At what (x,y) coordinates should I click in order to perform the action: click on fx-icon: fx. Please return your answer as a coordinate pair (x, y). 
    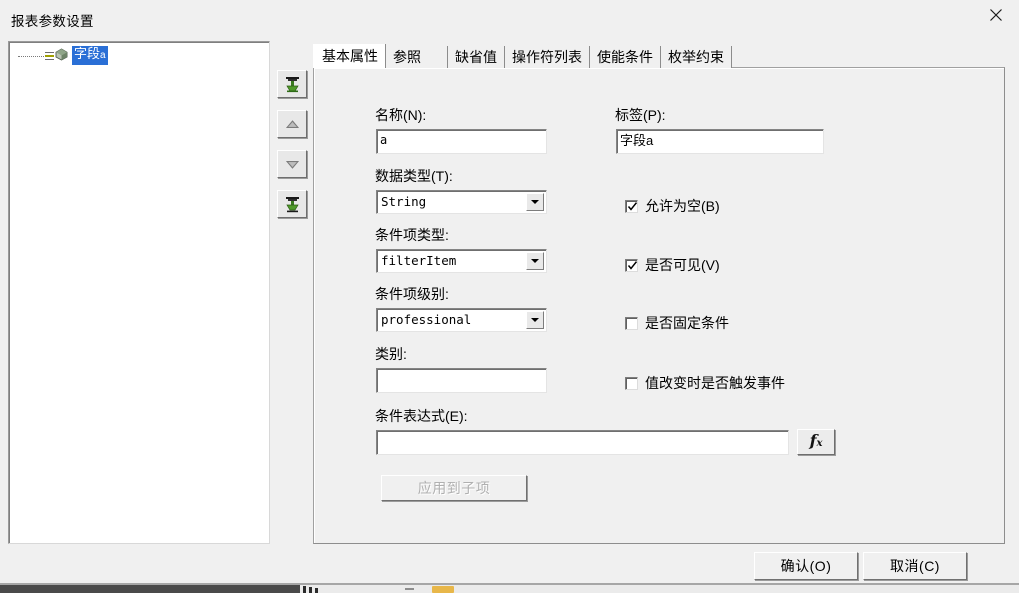
    Looking at the image, I should click on (816, 440).